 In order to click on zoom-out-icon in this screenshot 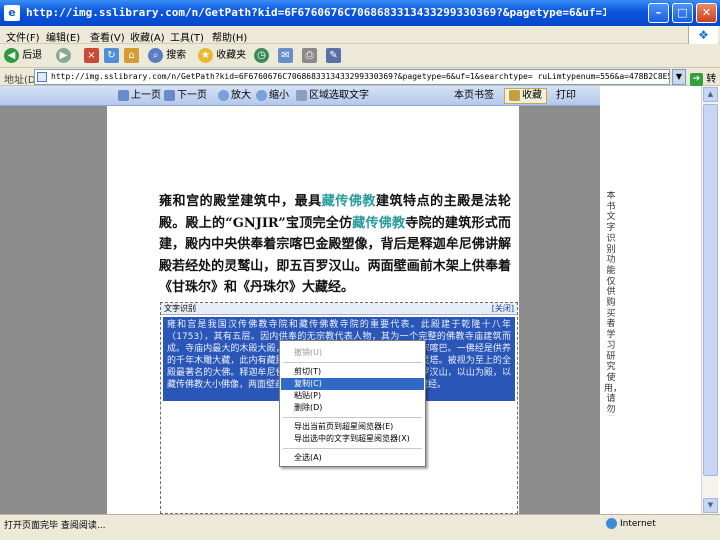, I will do `click(261, 95)`.